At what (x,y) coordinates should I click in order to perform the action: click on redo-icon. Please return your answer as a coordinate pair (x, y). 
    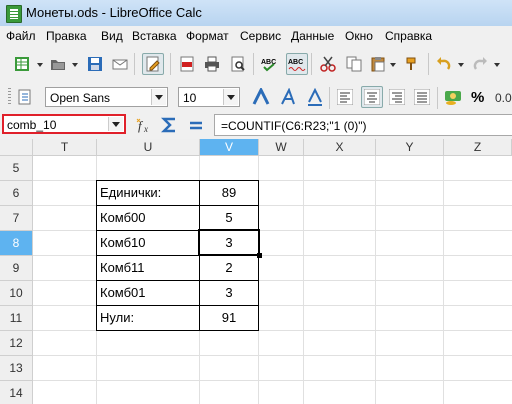
    Looking at the image, I should click on (480, 64).